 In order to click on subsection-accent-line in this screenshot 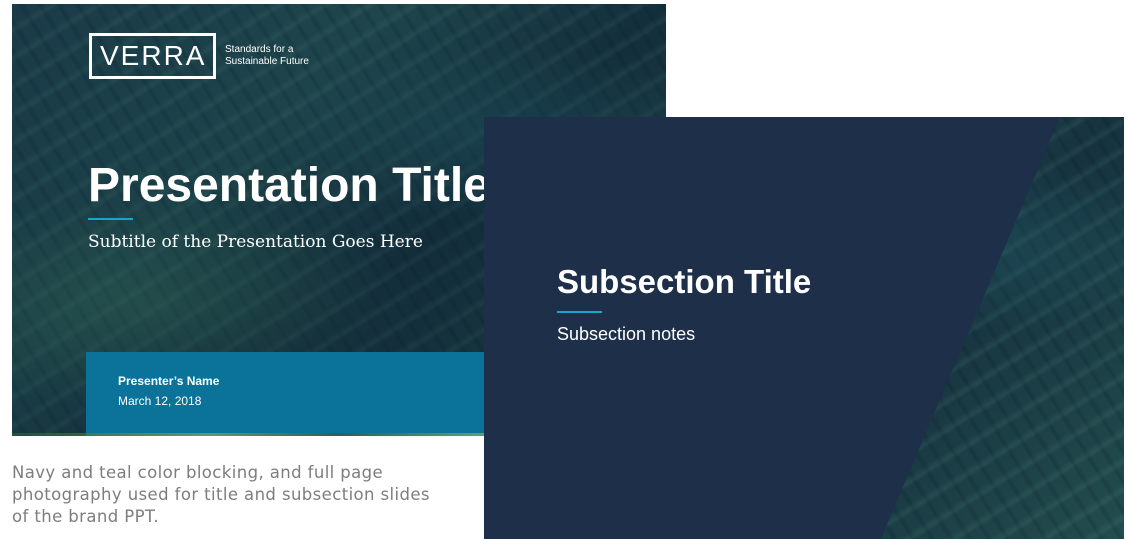, I will do `click(579, 312)`.